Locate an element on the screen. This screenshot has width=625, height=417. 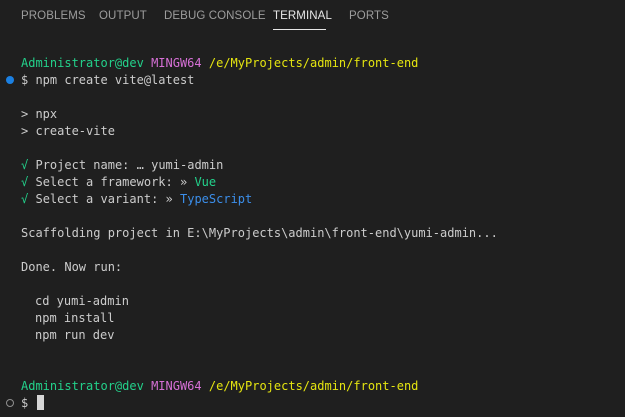
text-cursor is located at coordinates (41, 402).